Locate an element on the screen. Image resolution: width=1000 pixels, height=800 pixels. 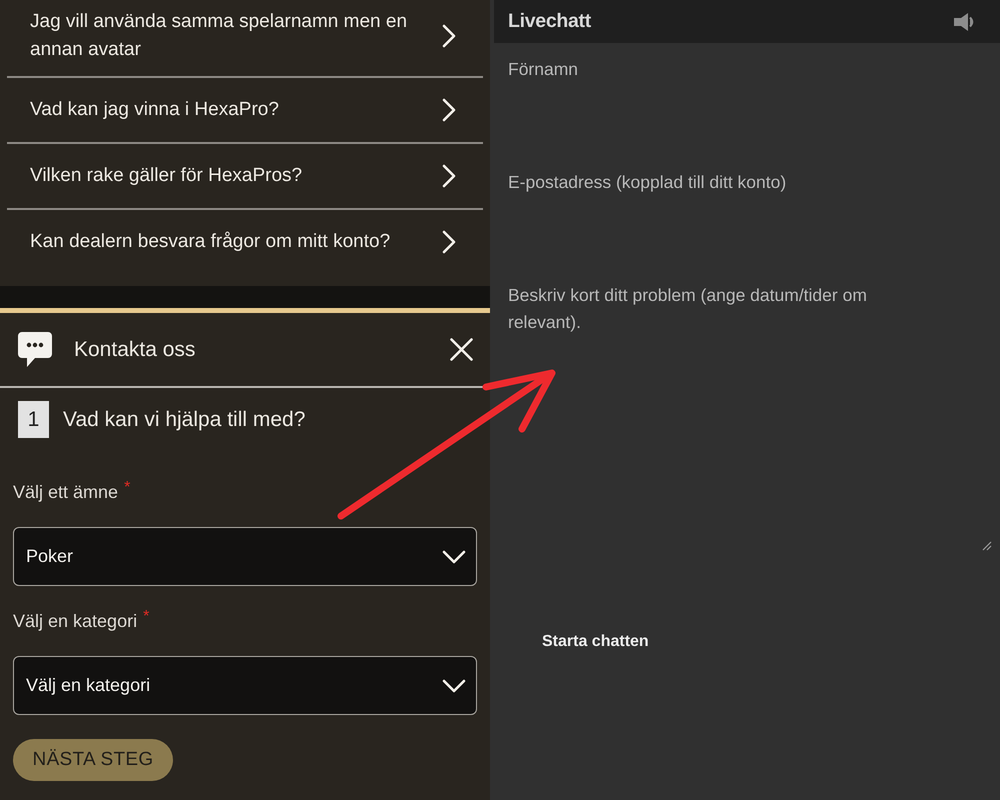
field-label: Förnamn is located at coordinates (544, 69).